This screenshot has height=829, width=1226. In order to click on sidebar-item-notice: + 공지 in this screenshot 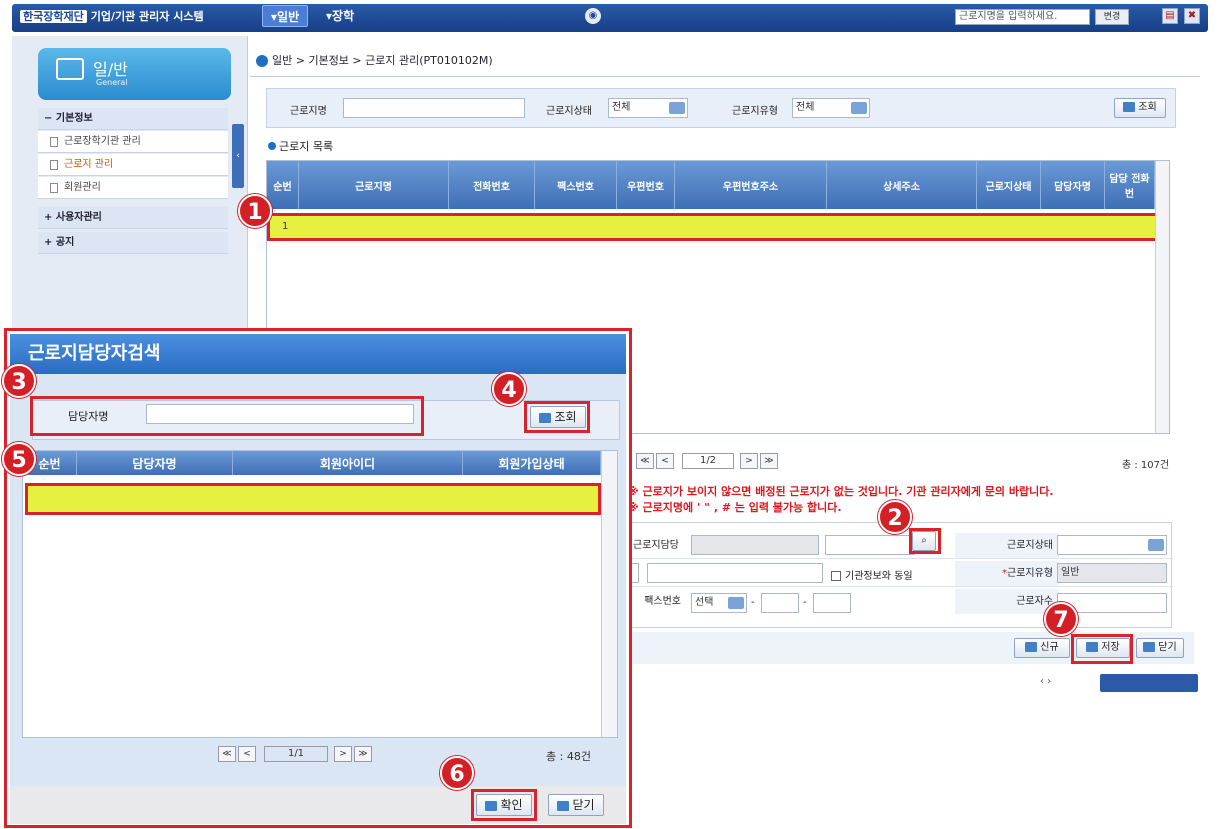, I will do `click(133, 243)`.